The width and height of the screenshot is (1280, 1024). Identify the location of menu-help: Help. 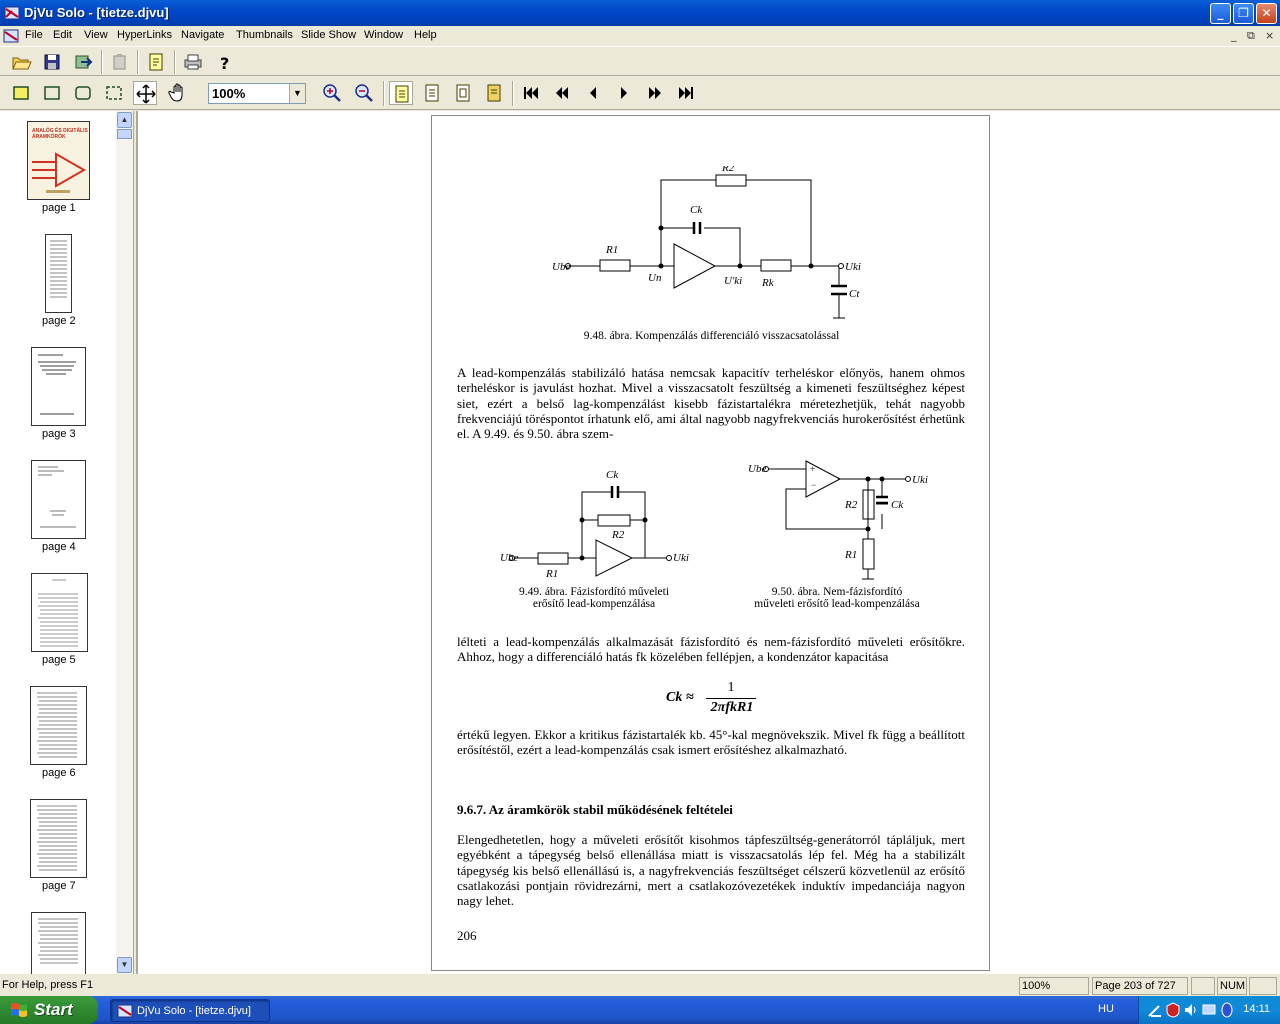
(425, 35).